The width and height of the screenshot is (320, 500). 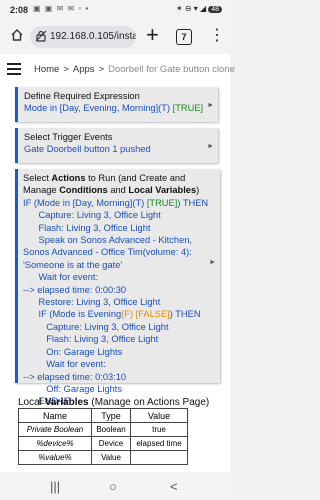 I want to click on trigger-value: Gate Doorbell button 1 pushed, so click(x=87, y=149).